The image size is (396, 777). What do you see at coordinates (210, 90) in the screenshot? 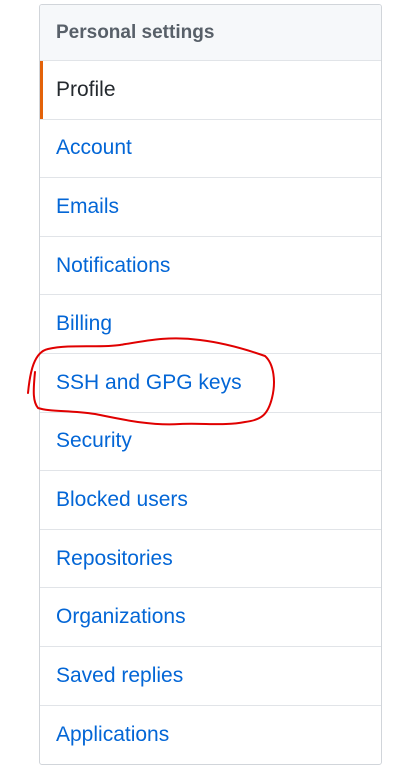
I see `menu-item-profile: Profile` at bounding box center [210, 90].